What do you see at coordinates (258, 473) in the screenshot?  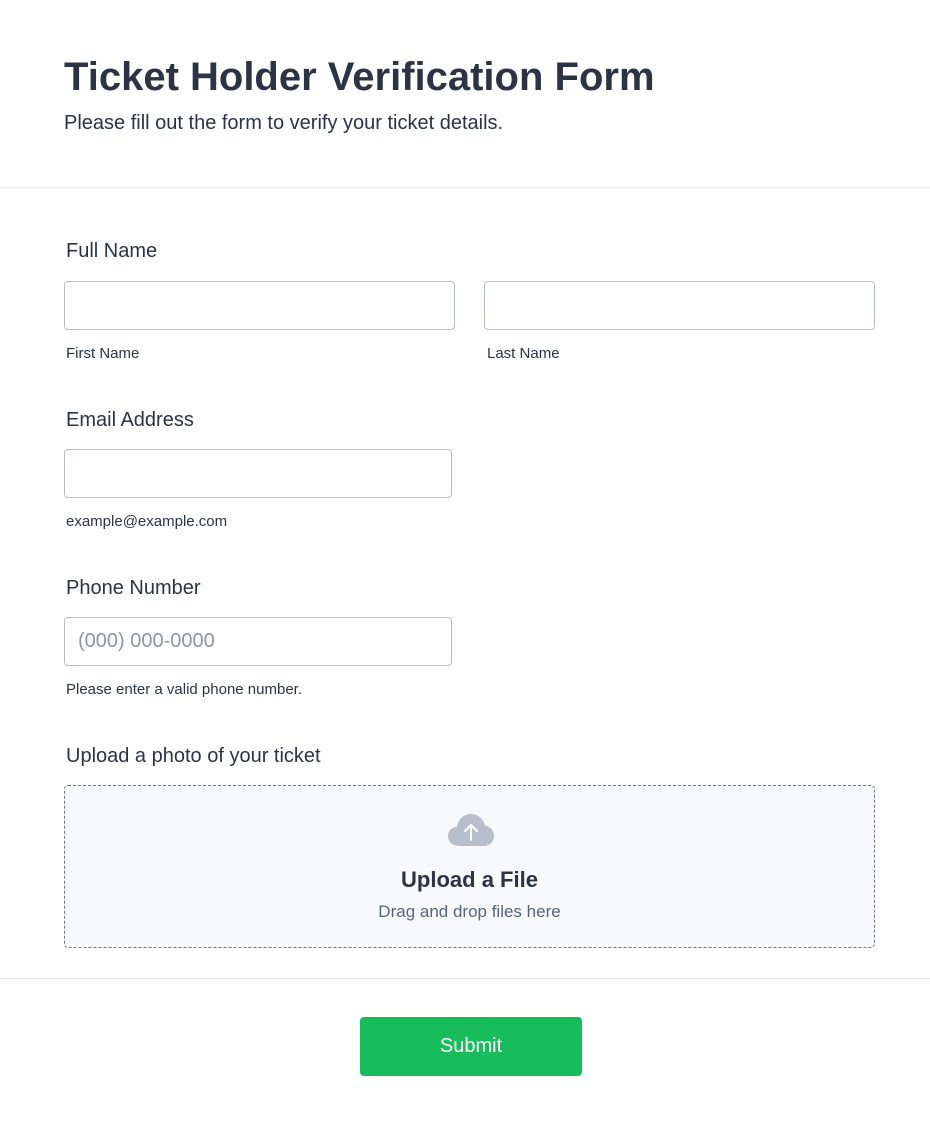 I see `email-input` at bounding box center [258, 473].